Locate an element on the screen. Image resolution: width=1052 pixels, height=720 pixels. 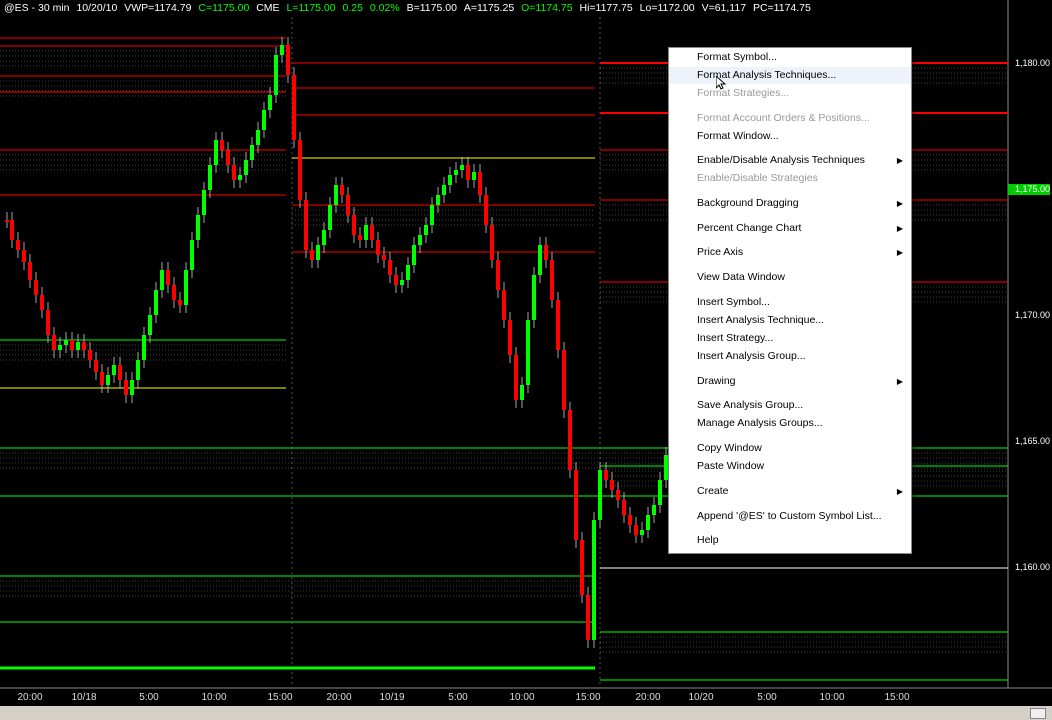
menu-item-paste-window: Paste Window is located at coordinates (790, 466).